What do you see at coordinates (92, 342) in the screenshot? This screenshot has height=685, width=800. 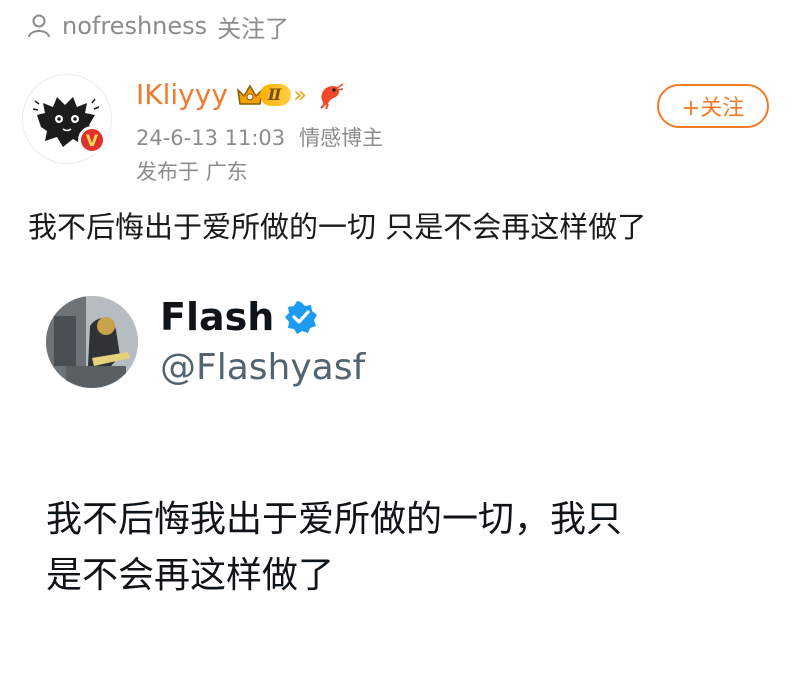 I see `tweet-avatar` at bounding box center [92, 342].